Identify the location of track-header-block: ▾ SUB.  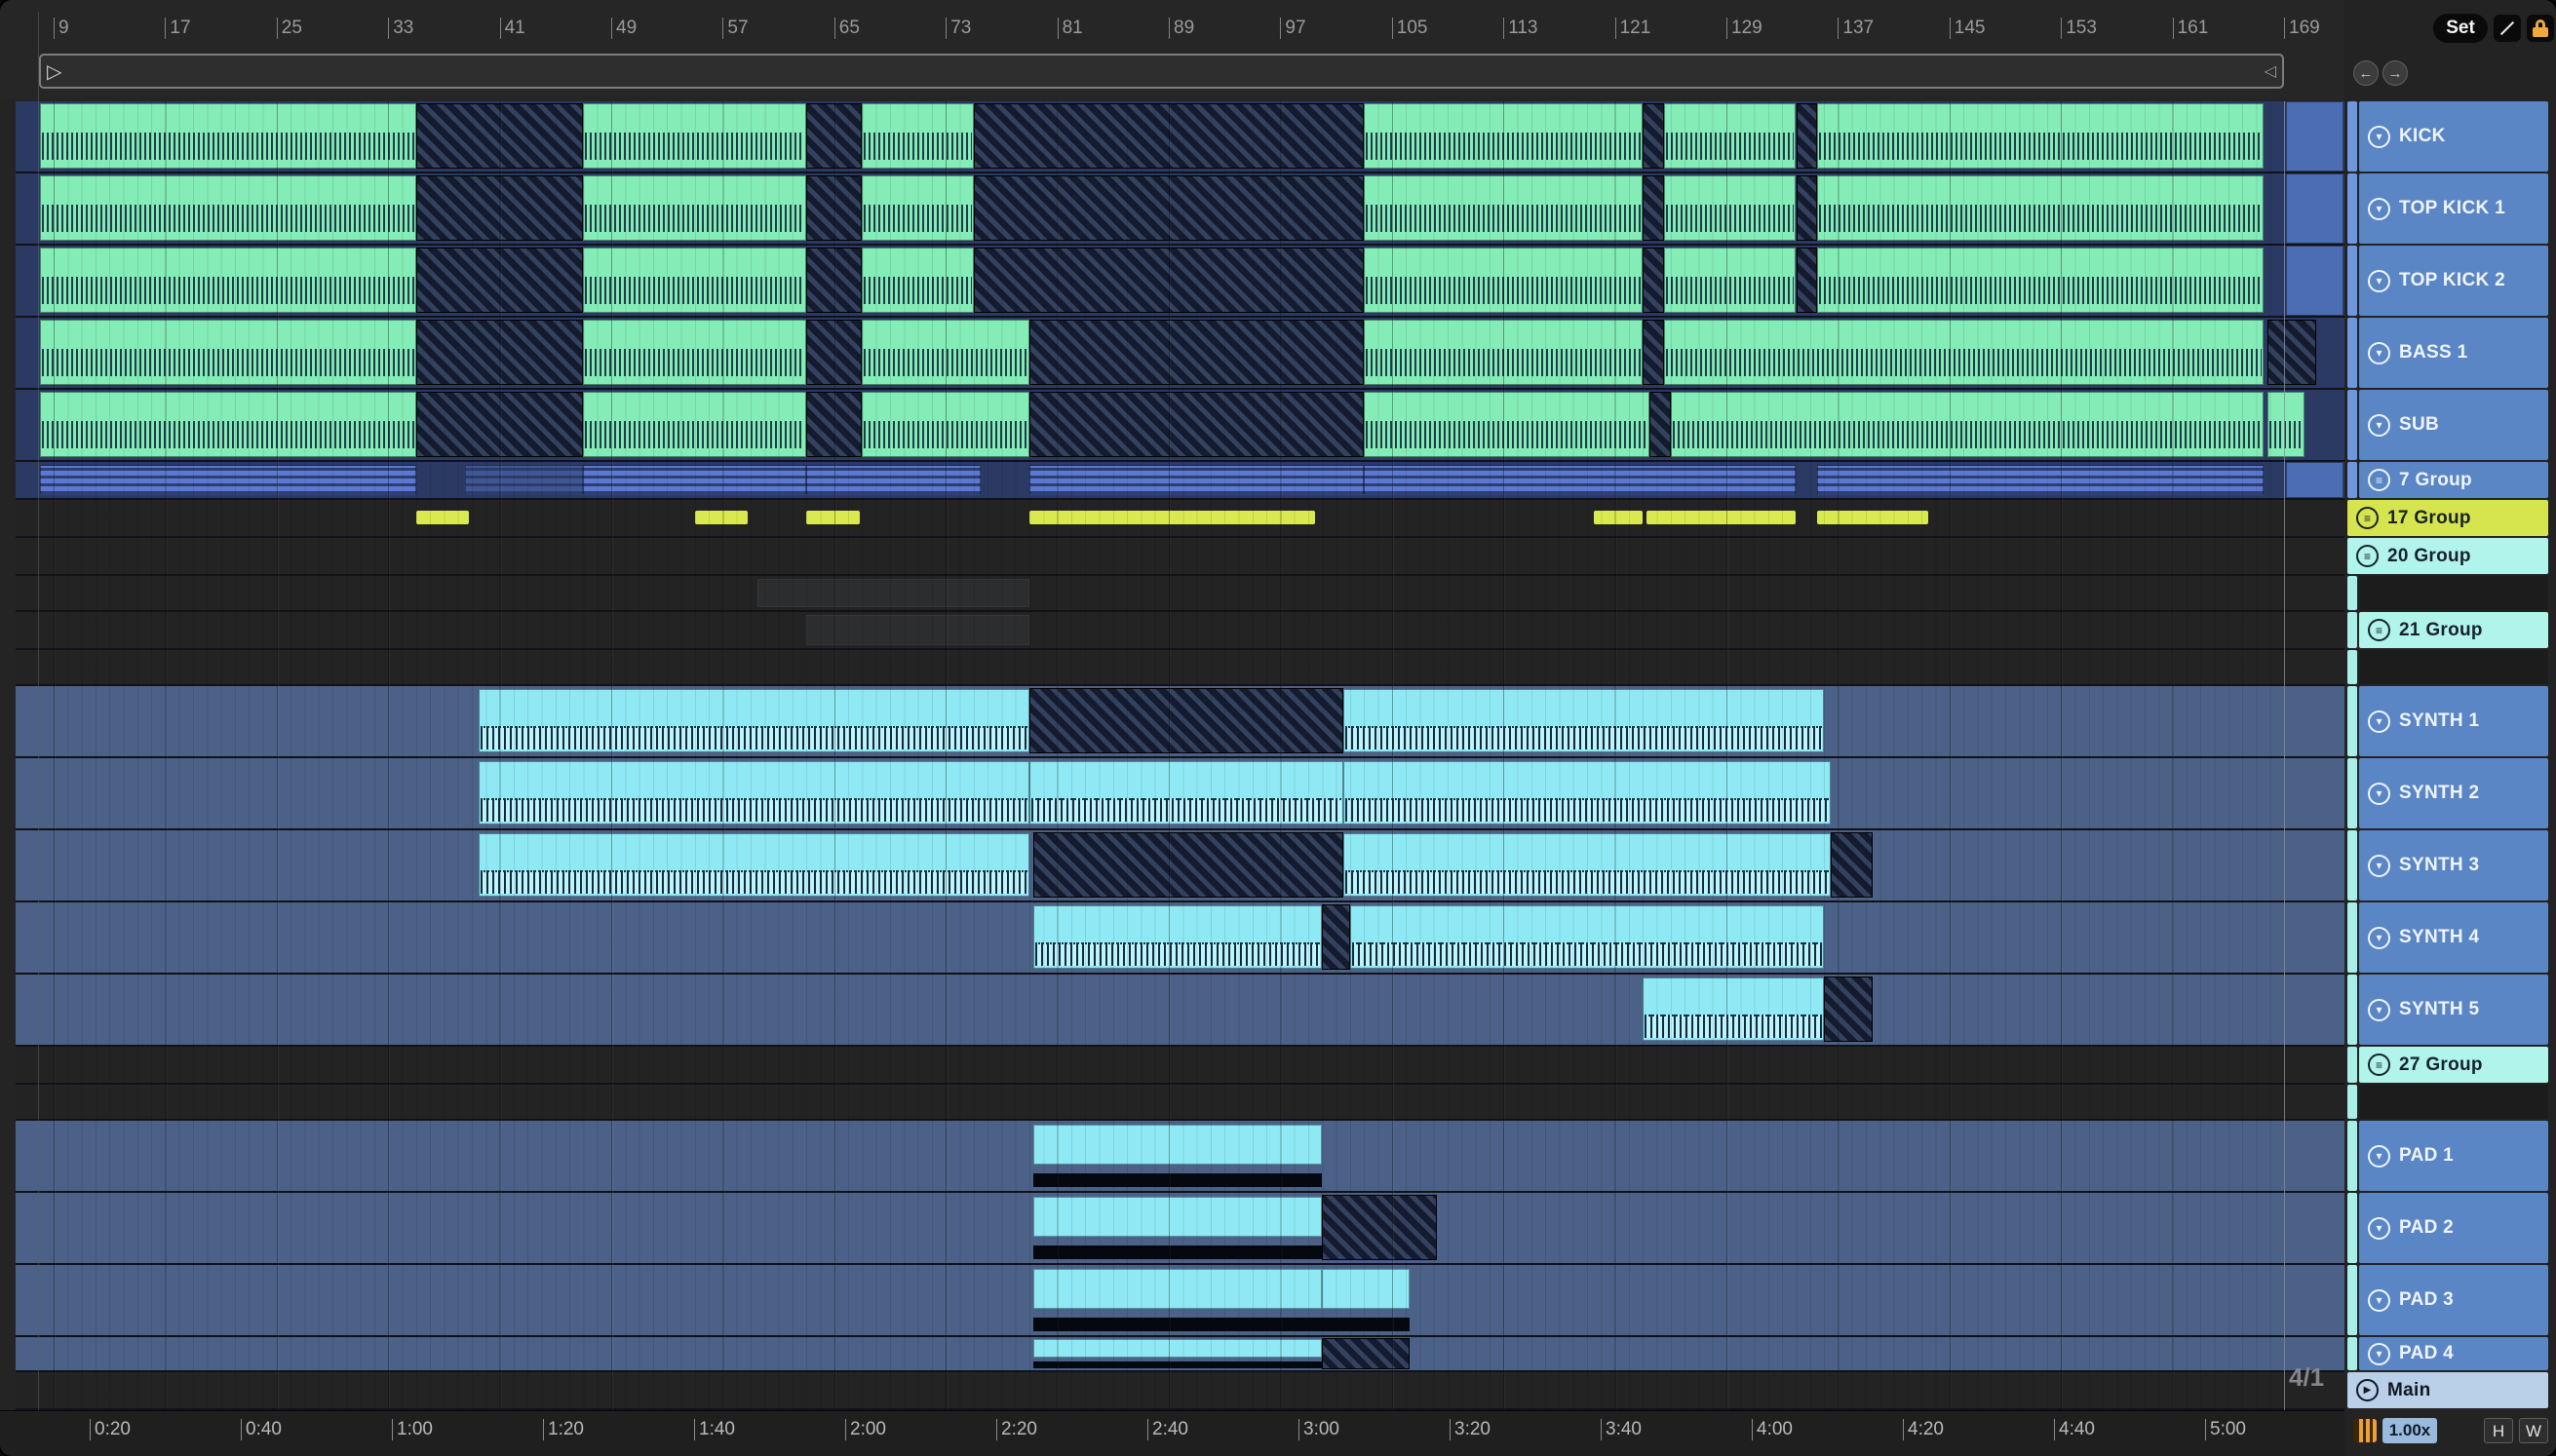
(2453, 425).